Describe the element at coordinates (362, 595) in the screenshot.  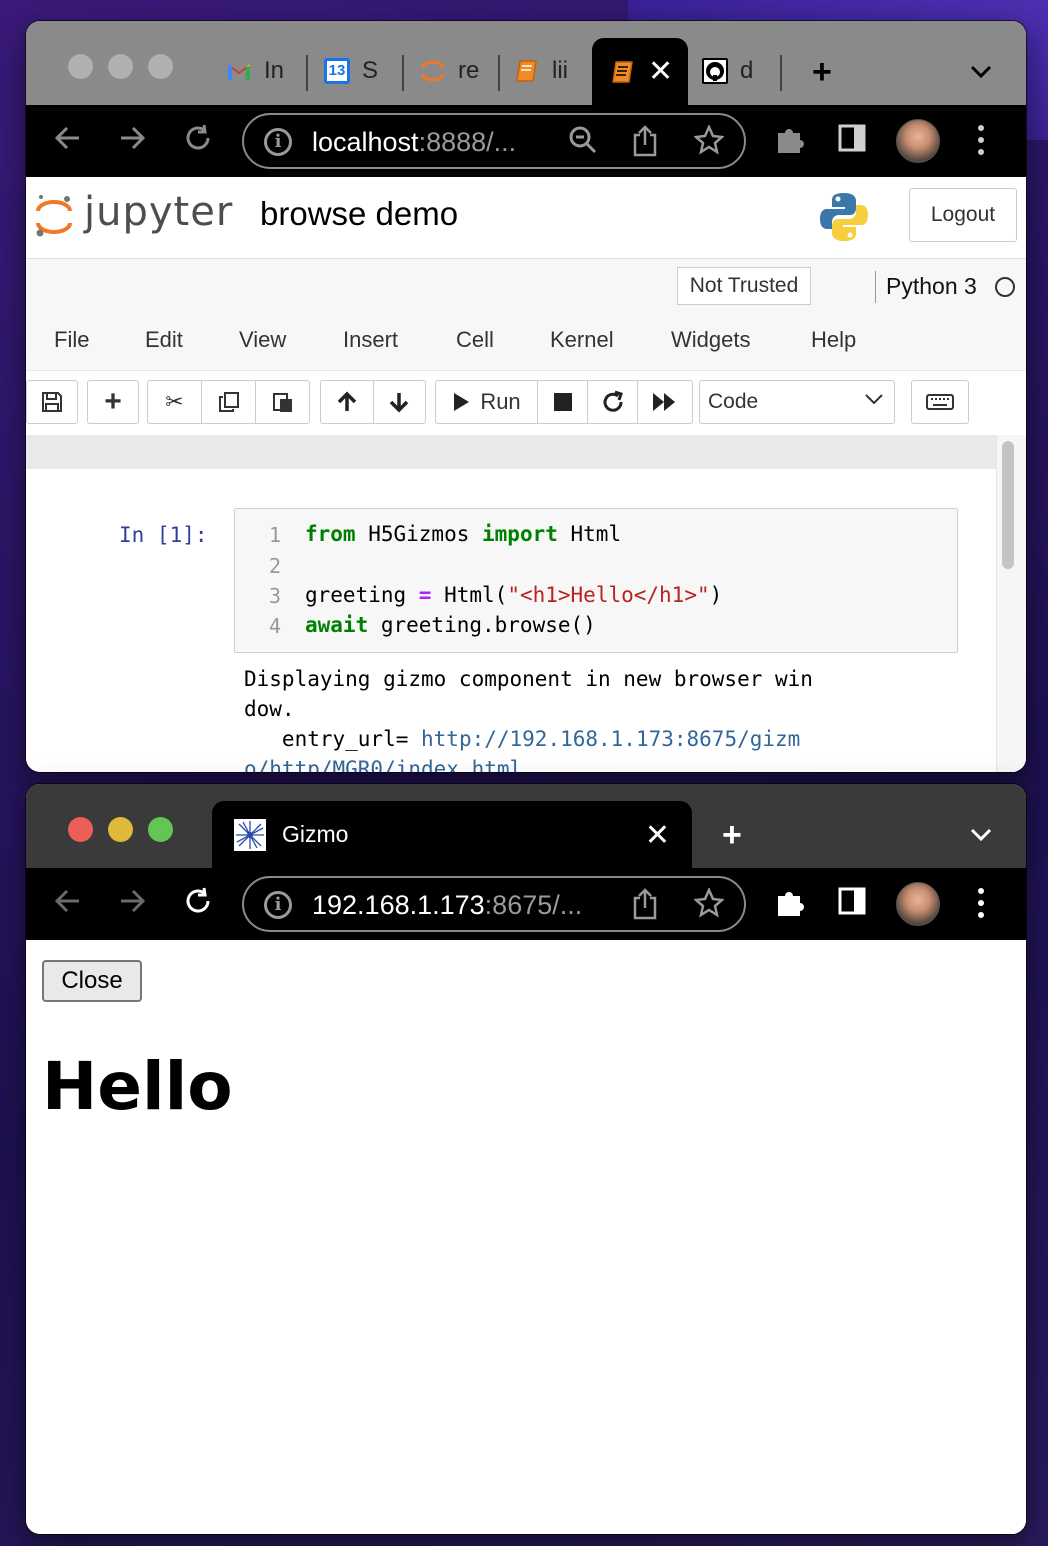
I see `code-token: greeting` at that location.